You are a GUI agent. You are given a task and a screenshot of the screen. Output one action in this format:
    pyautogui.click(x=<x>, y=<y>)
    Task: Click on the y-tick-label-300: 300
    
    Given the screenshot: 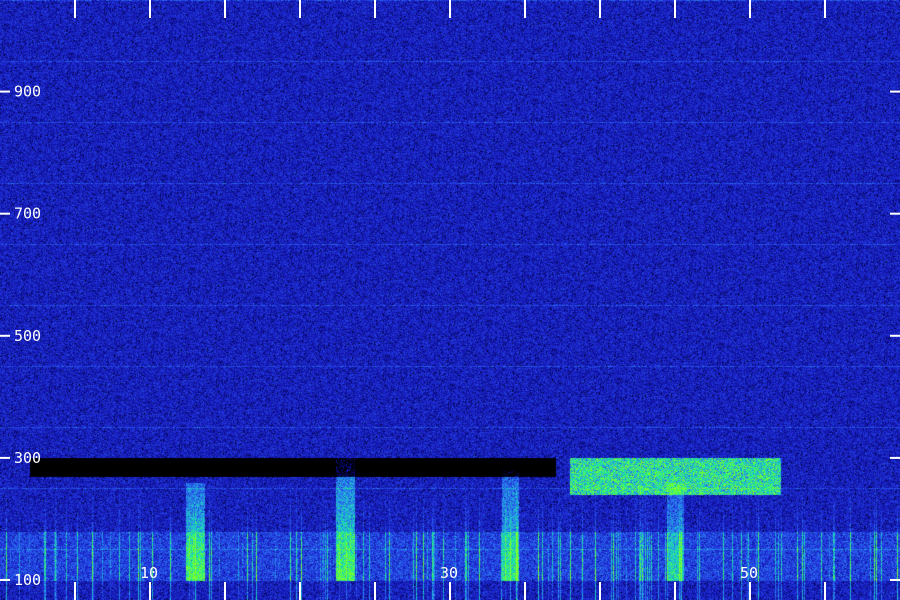 What is the action you would take?
    pyautogui.click(x=27, y=458)
    